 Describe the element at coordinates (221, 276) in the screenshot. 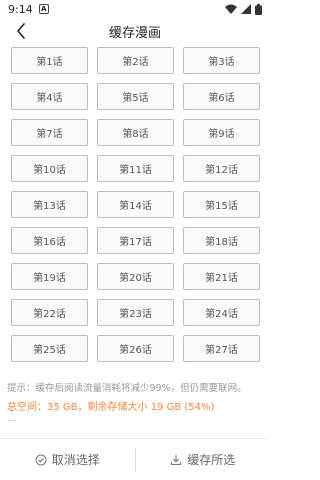

I see `chapter-button: 第21话` at that location.